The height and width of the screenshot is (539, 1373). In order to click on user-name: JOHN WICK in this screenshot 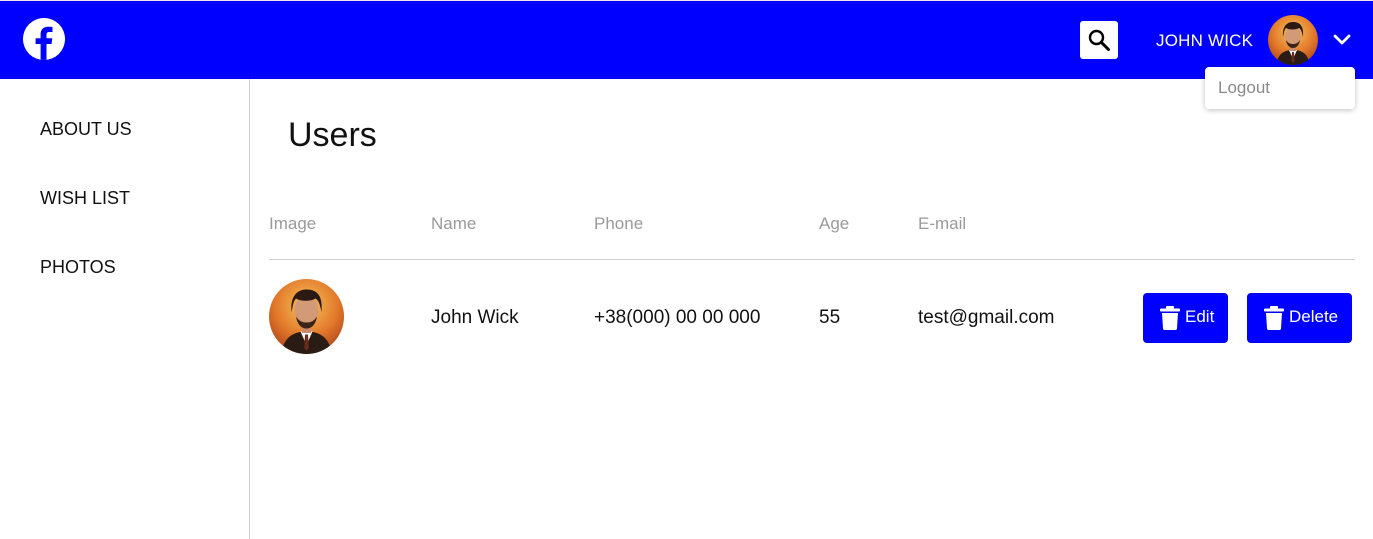, I will do `click(1204, 41)`.